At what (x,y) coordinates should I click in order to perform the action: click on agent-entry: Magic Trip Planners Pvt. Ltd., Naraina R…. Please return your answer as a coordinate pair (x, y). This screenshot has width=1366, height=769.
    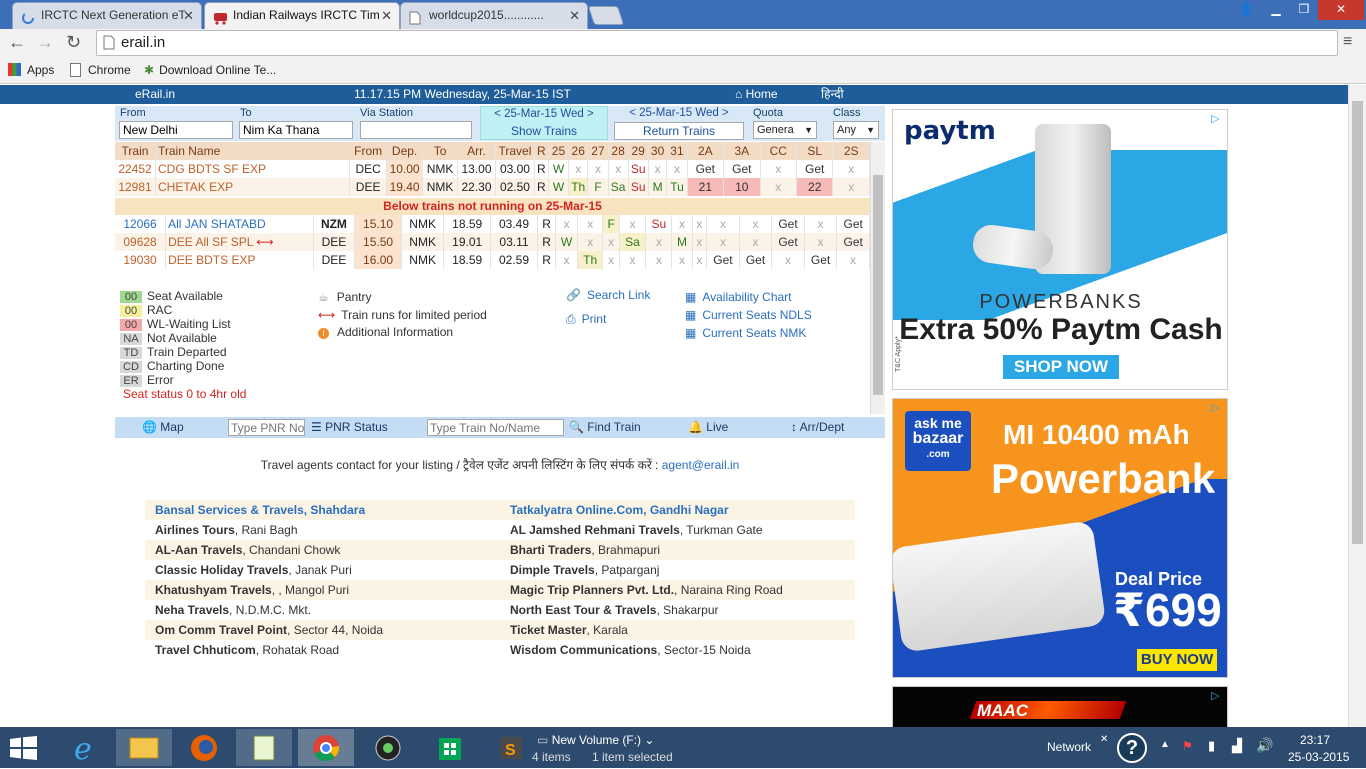
    Looking at the image, I should click on (677, 590).